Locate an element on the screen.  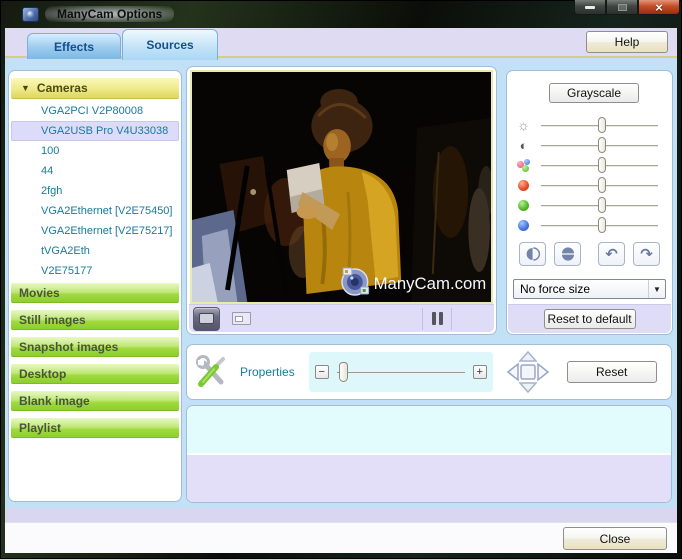
brightness-icon: ☼ is located at coordinates (523, 125).